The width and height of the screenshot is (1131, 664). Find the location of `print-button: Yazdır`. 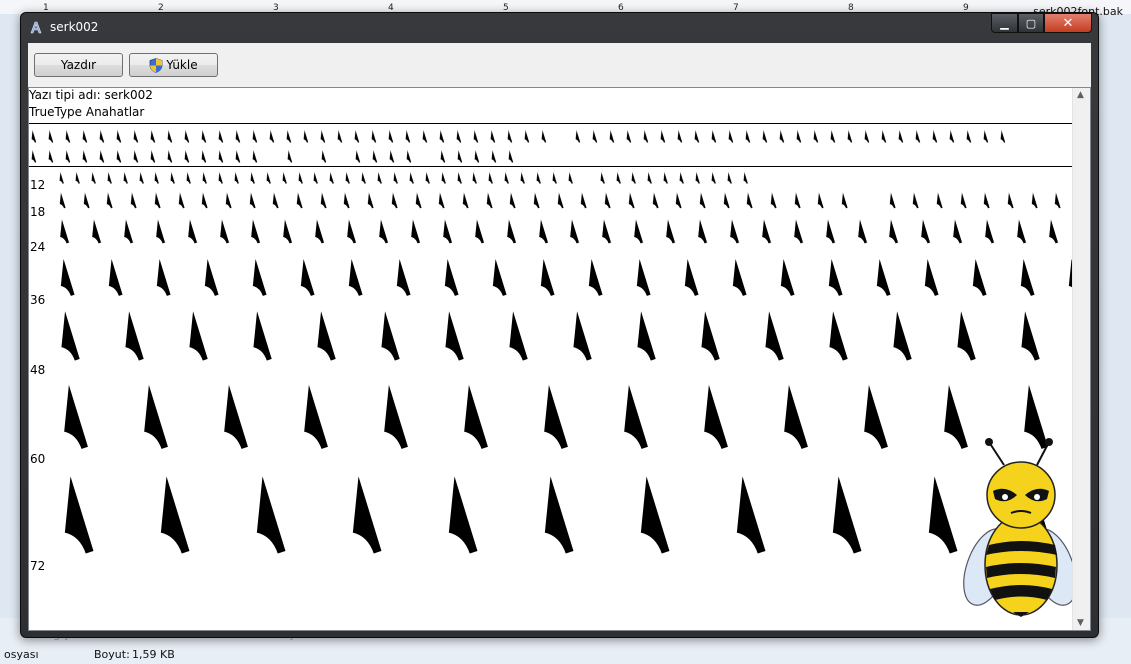

print-button: Yazdır is located at coordinates (78, 65).